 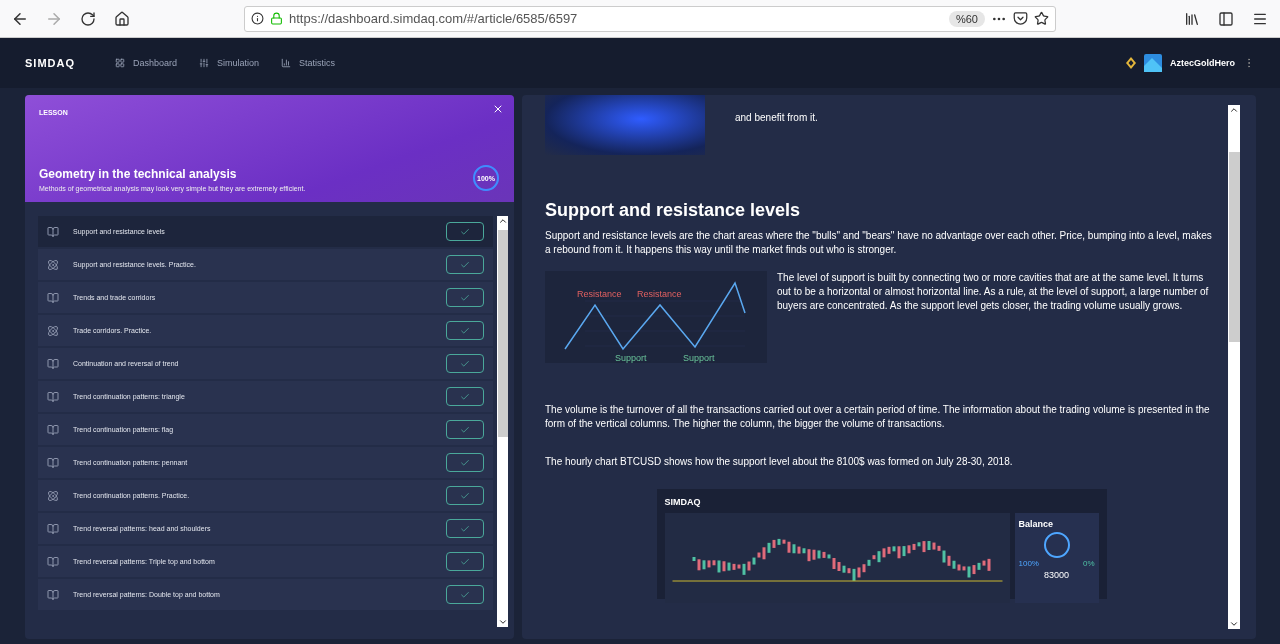 I want to click on sliders-icon, so click(x=204, y=63).